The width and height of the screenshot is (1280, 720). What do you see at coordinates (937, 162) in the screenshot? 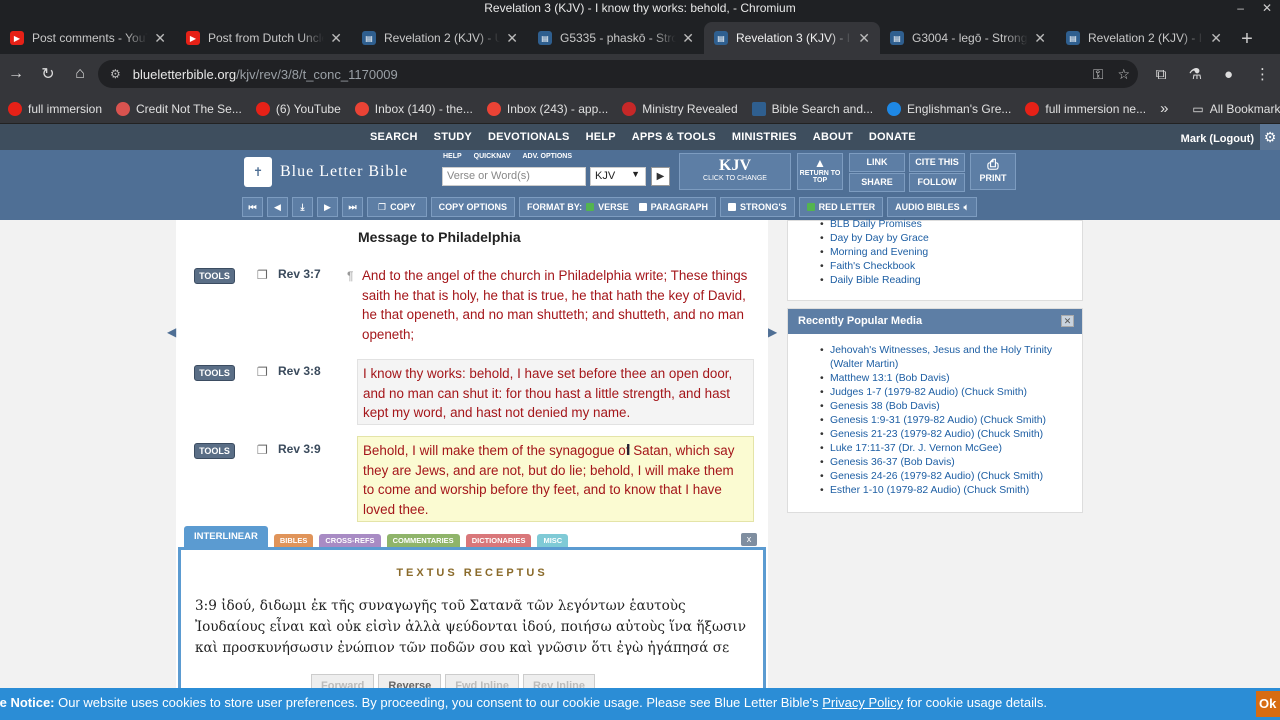
I see `cite-this-button: CITE THIS` at bounding box center [937, 162].